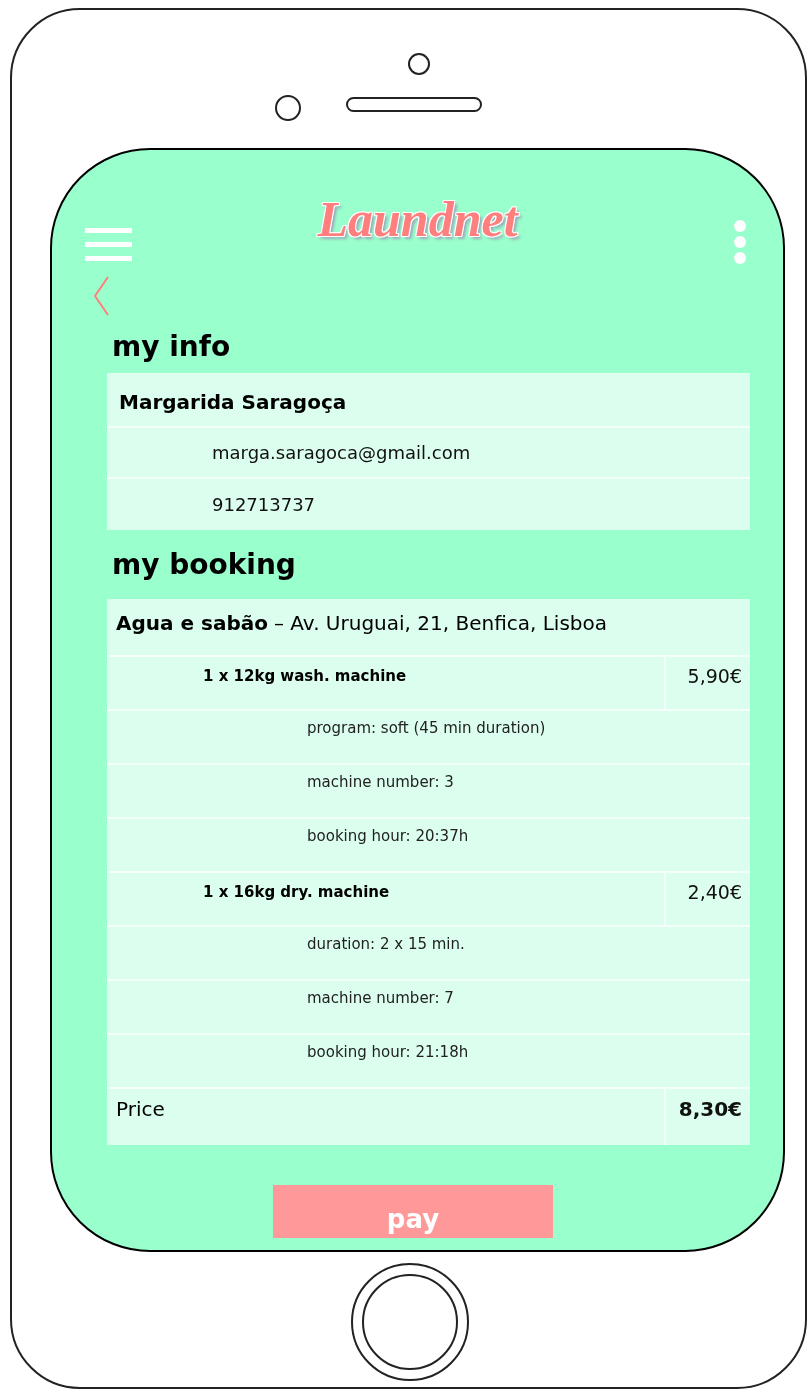 The image size is (809, 1389). I want to click on booking-detail: duration: 2 x 15 min., so click(386, 944).